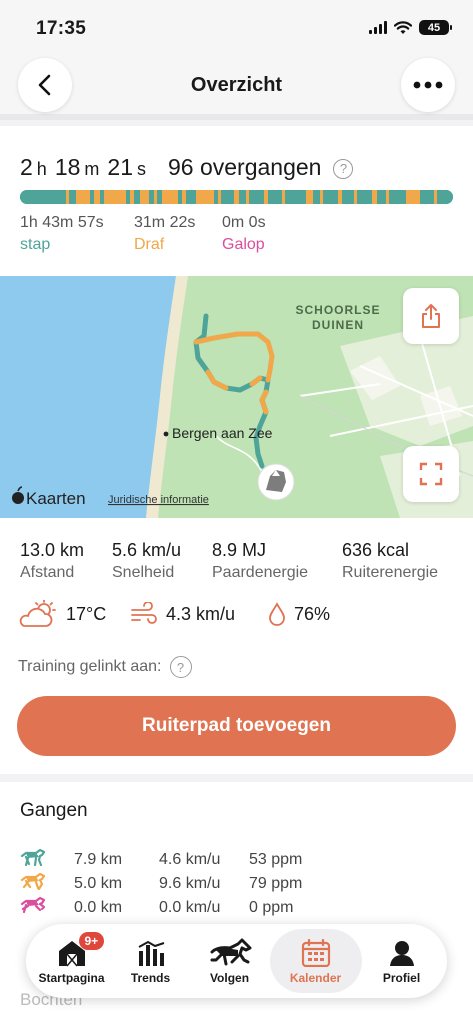 This screenshot has width=473, height=1024. What do you see at coordinates (158, 500) in the screenshot?
I see `map-legal-link: Juridische informatie` at bounding box center [158, 500].